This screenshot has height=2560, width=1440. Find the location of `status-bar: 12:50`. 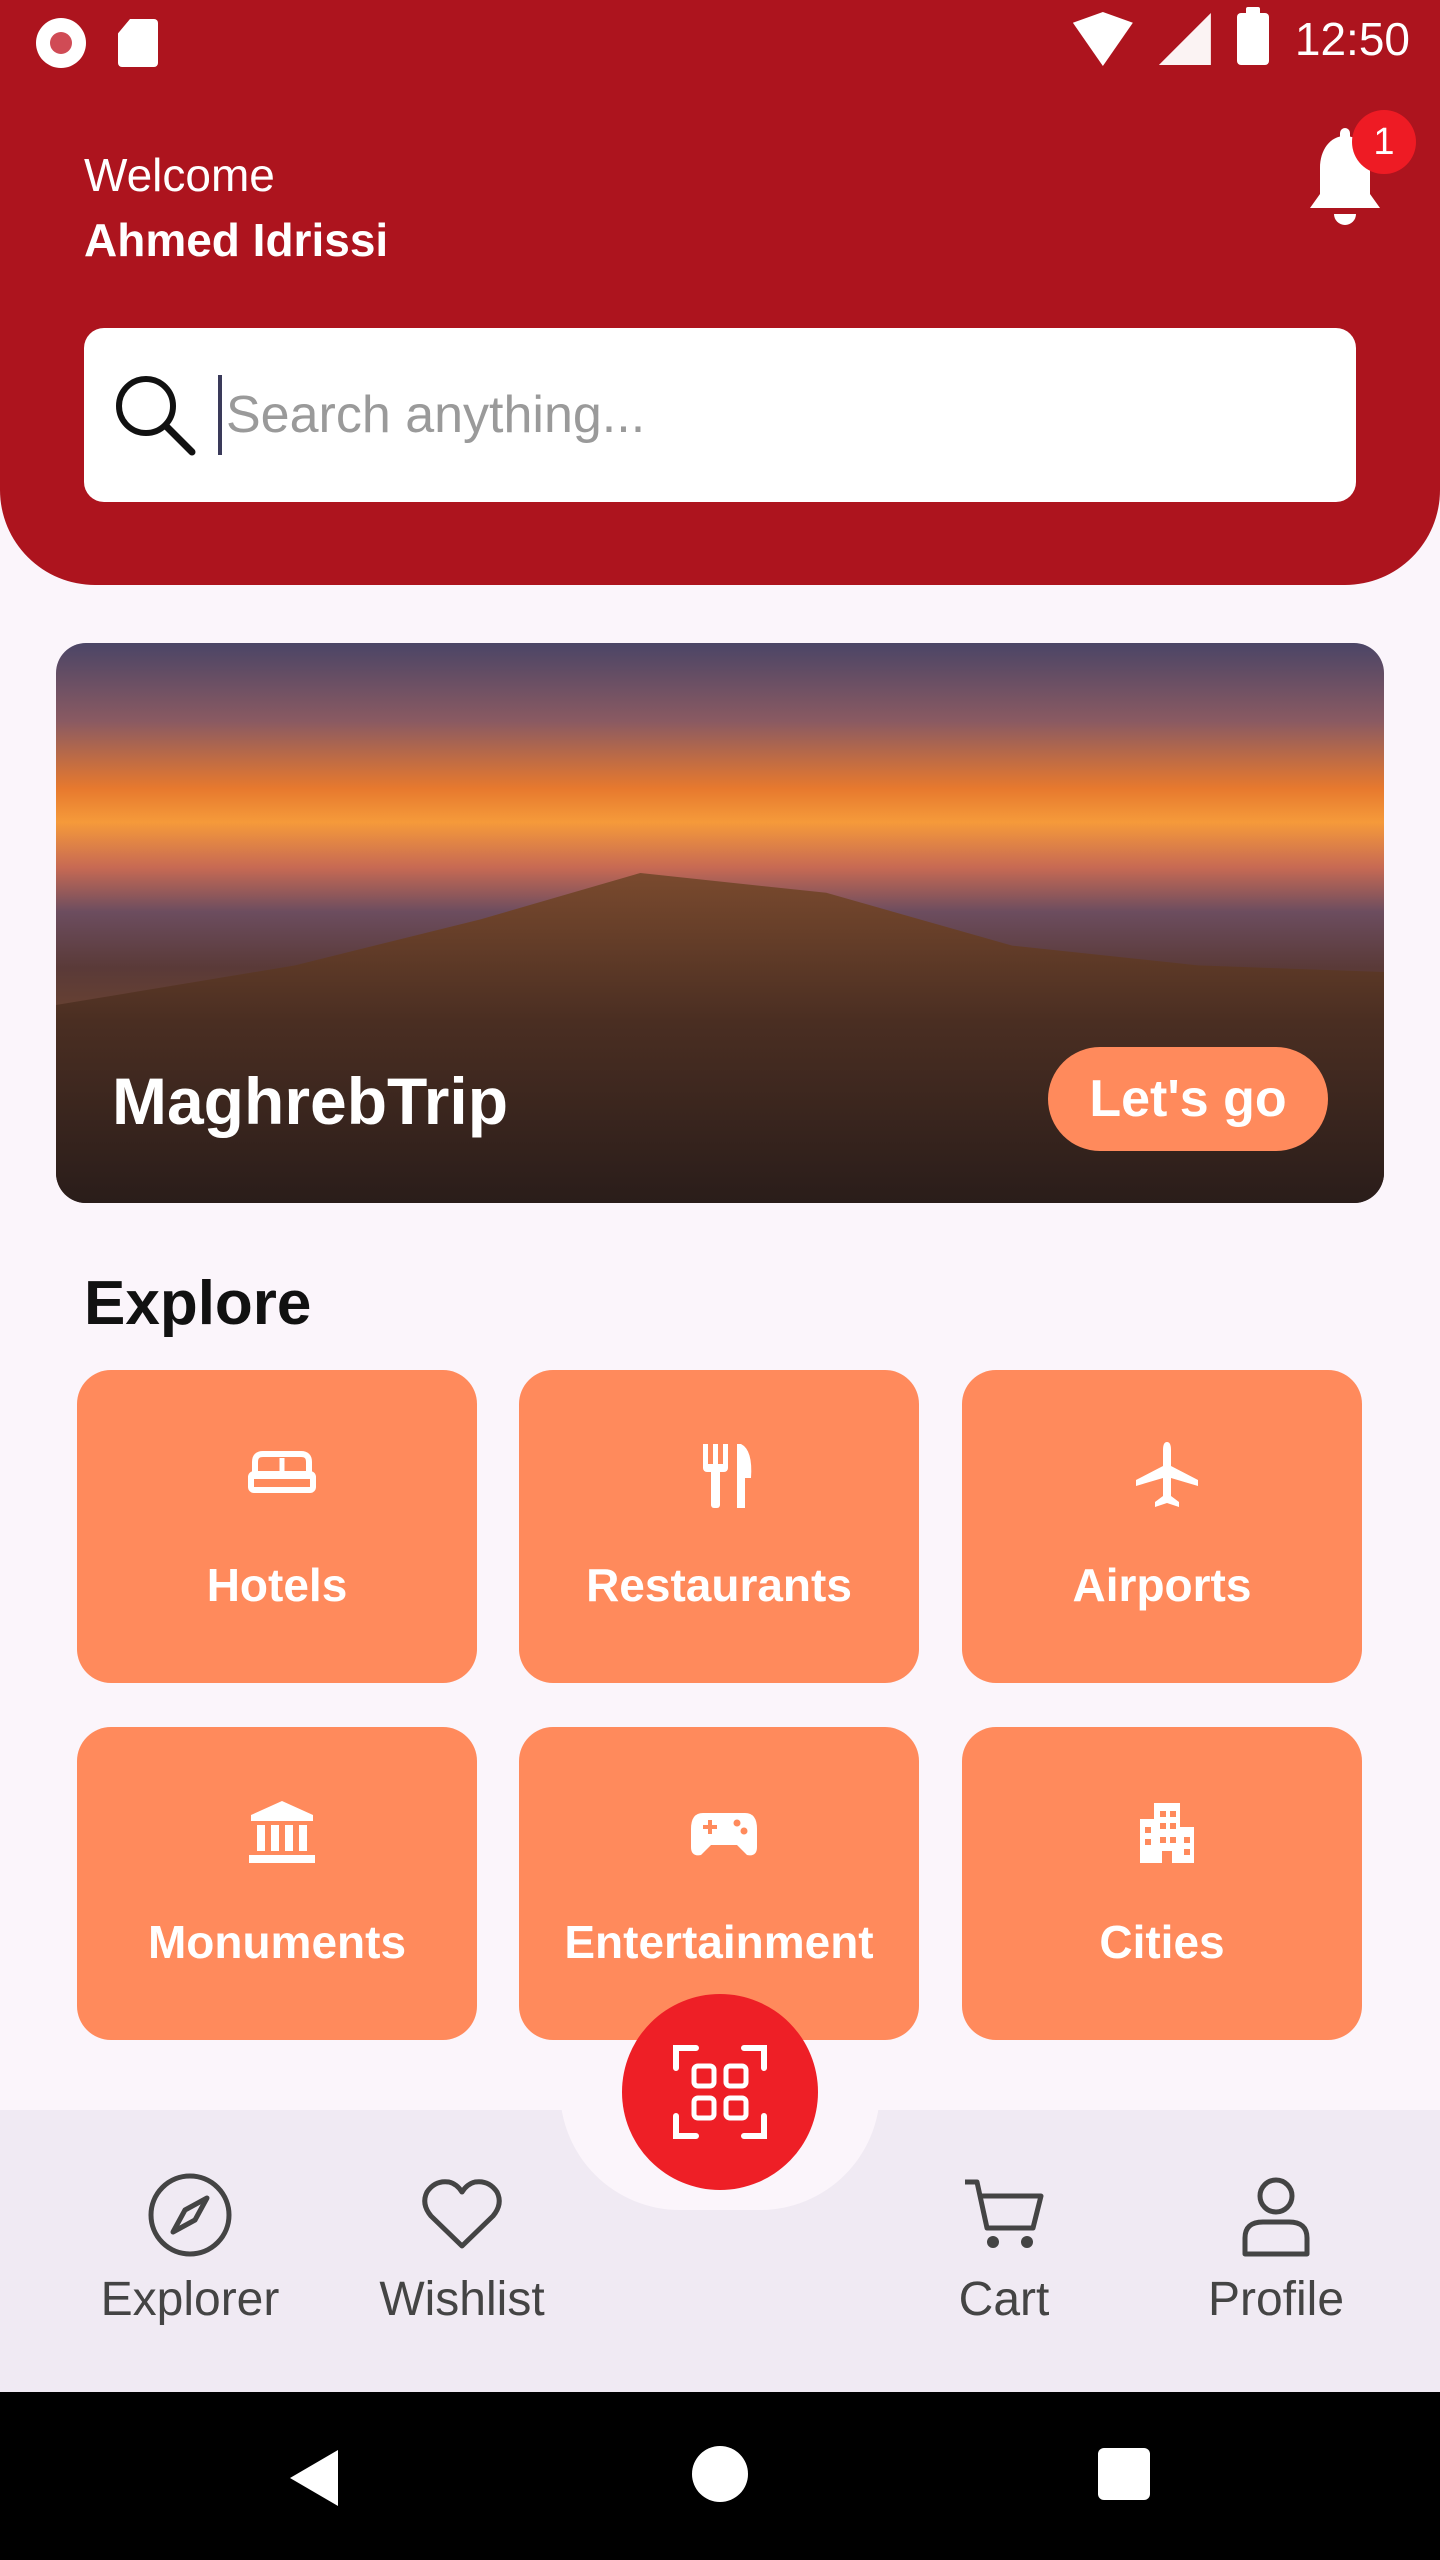

status-bar: 12:50 is located at coordinates (720, 45).